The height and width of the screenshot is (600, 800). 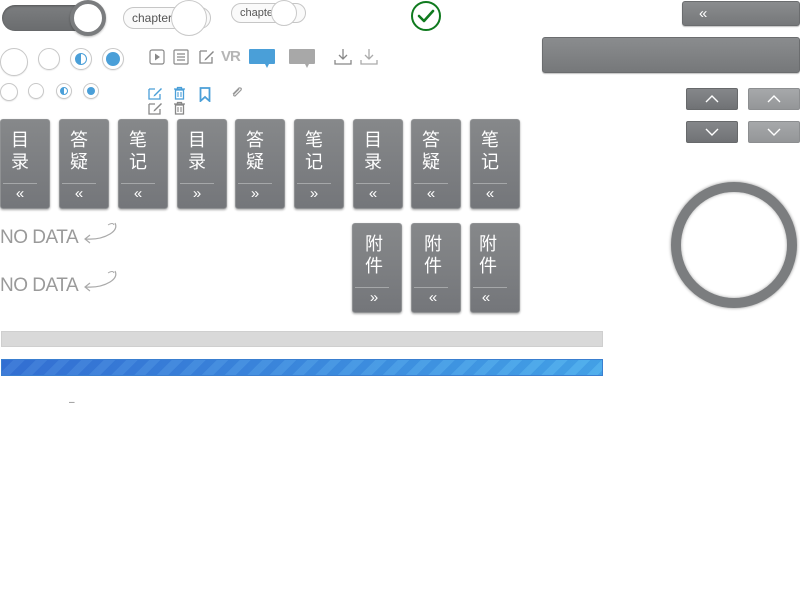 I want to click on bookmark-icon-blue, so click(x=205, y=97).